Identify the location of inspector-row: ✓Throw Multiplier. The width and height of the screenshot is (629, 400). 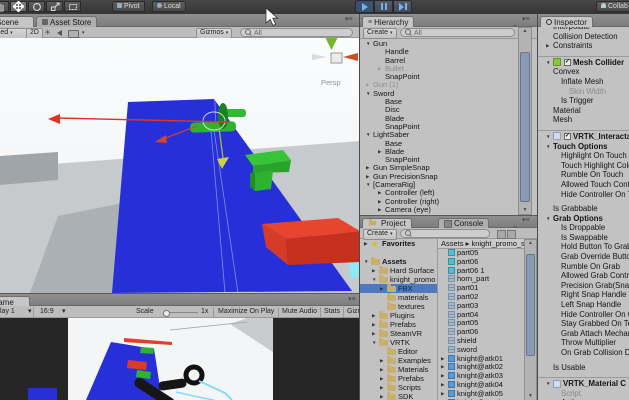
(583, 343).